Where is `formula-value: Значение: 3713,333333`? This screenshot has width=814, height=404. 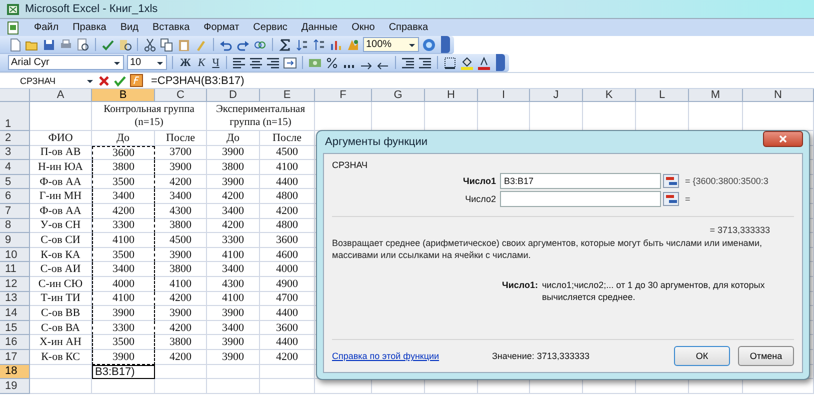
formula-value: Значение: 3713,333333 is located at coordinates (541, 356).